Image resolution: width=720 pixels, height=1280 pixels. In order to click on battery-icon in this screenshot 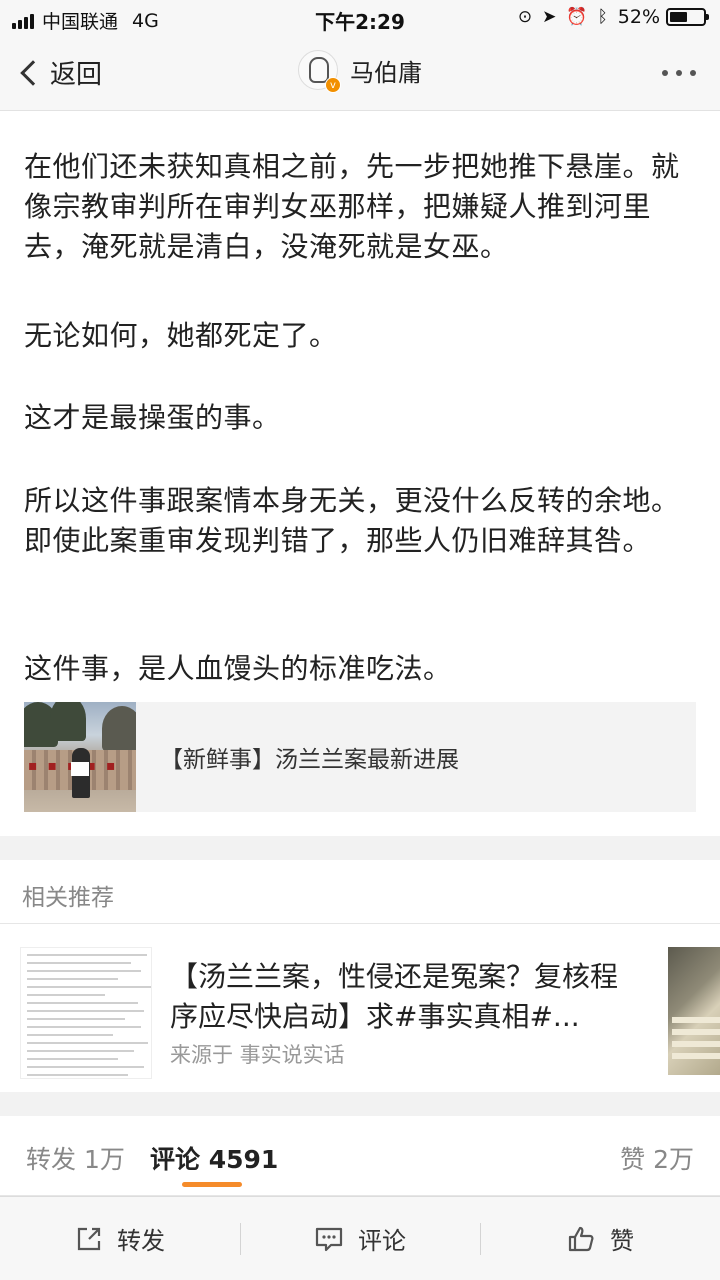, I will do `click(687, 17)`.